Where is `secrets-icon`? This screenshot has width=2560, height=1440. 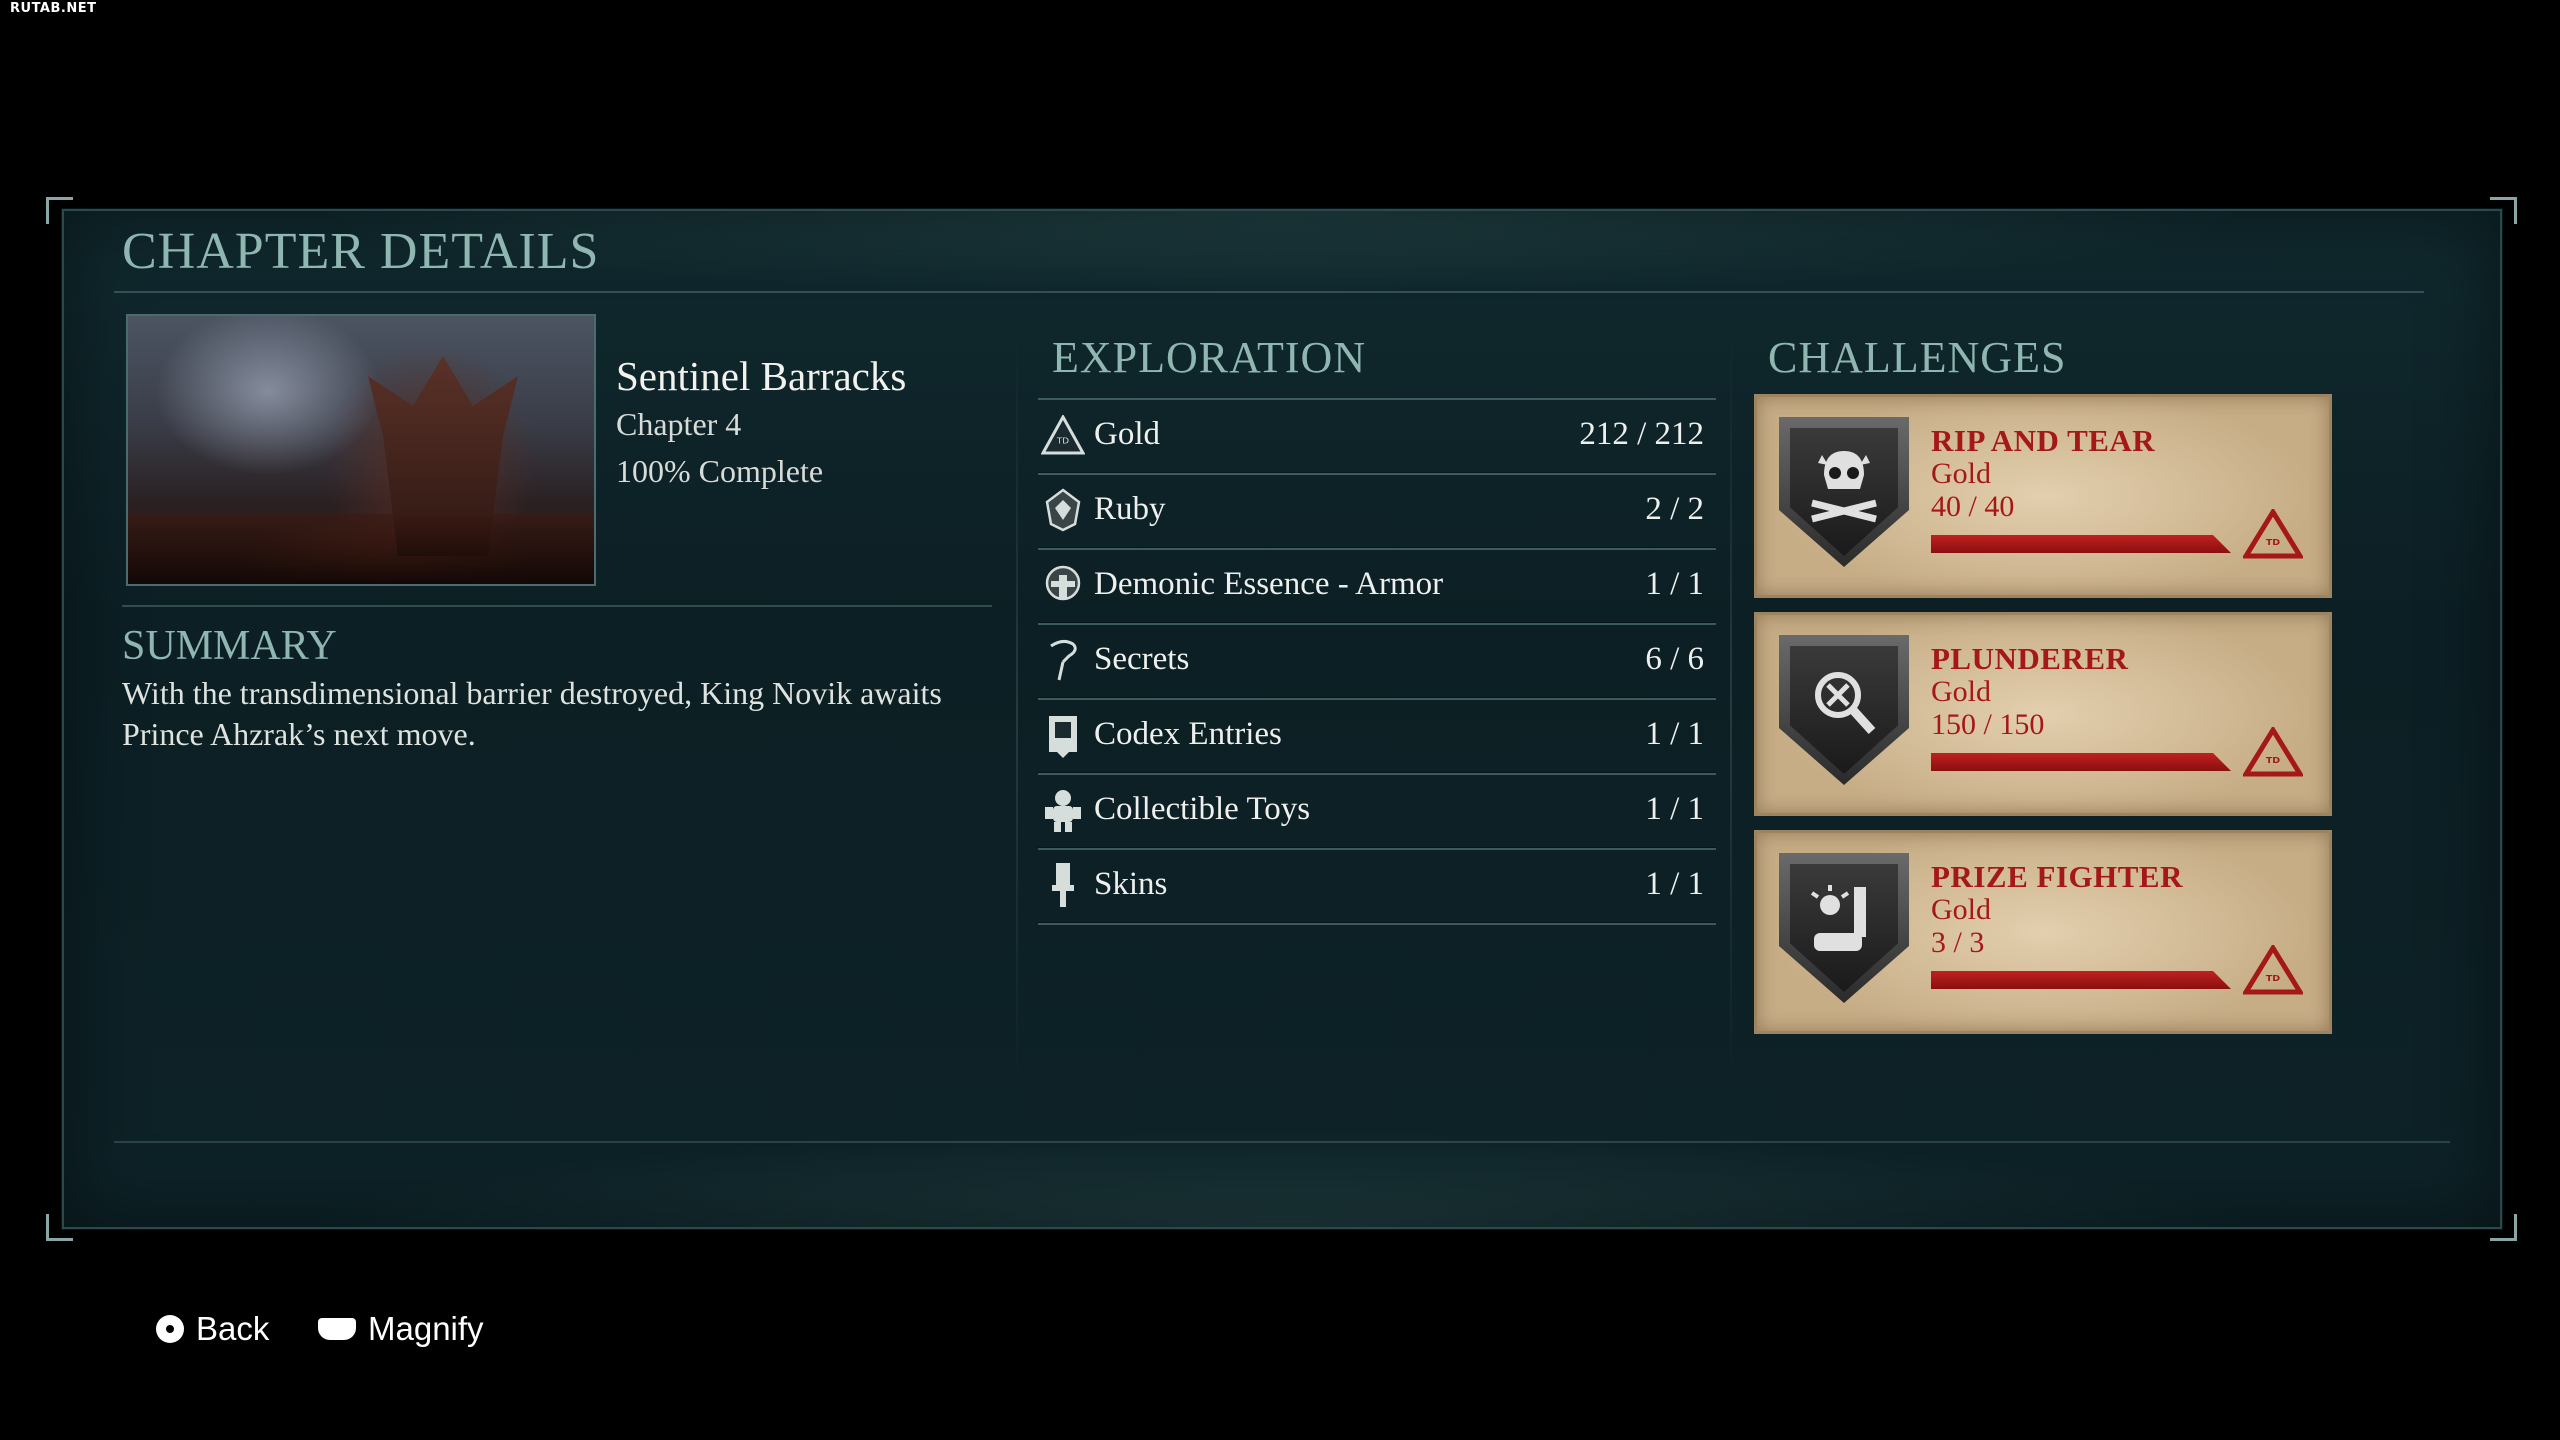 secrets-icon is located at coordinates (1063, 660).